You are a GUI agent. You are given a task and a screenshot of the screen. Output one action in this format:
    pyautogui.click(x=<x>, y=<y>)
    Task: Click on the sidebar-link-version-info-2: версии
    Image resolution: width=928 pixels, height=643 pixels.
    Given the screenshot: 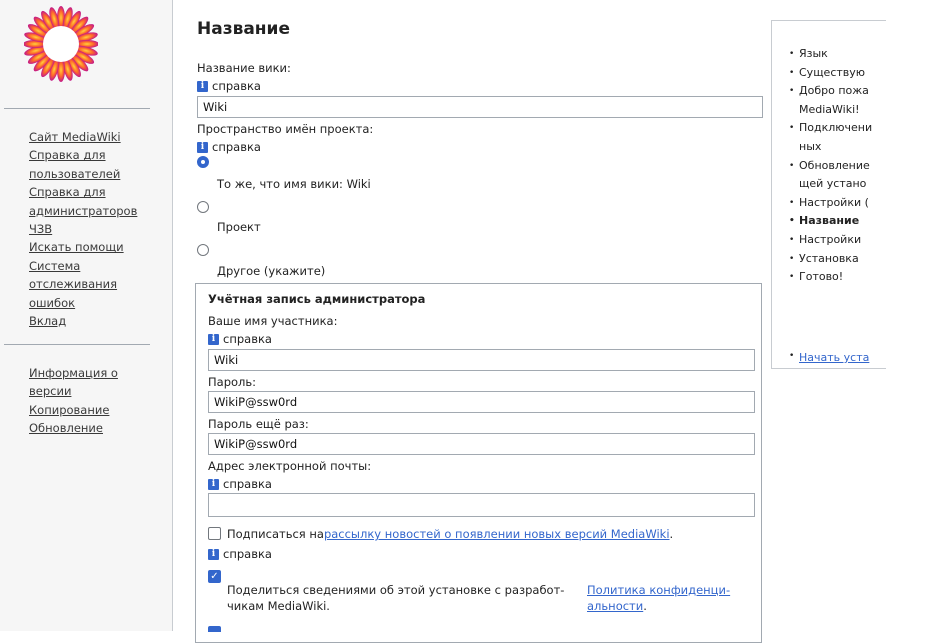 What is the action you would take?
    pyautogui.click(x=50, y=391)
    